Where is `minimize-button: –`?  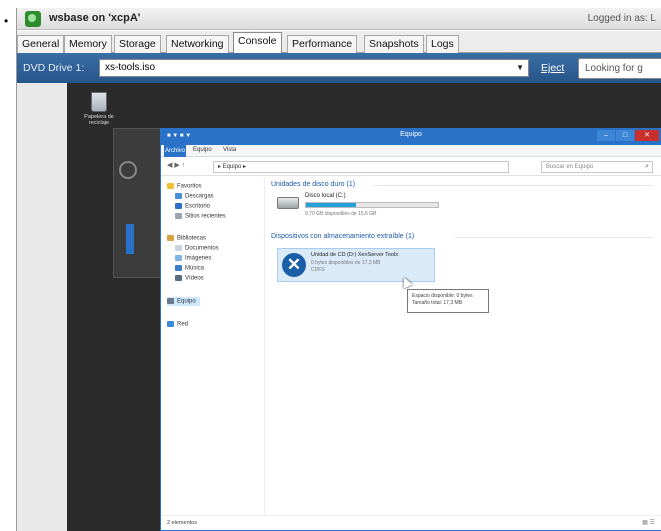
minimize-button: – is located at coordinates (606, 135).